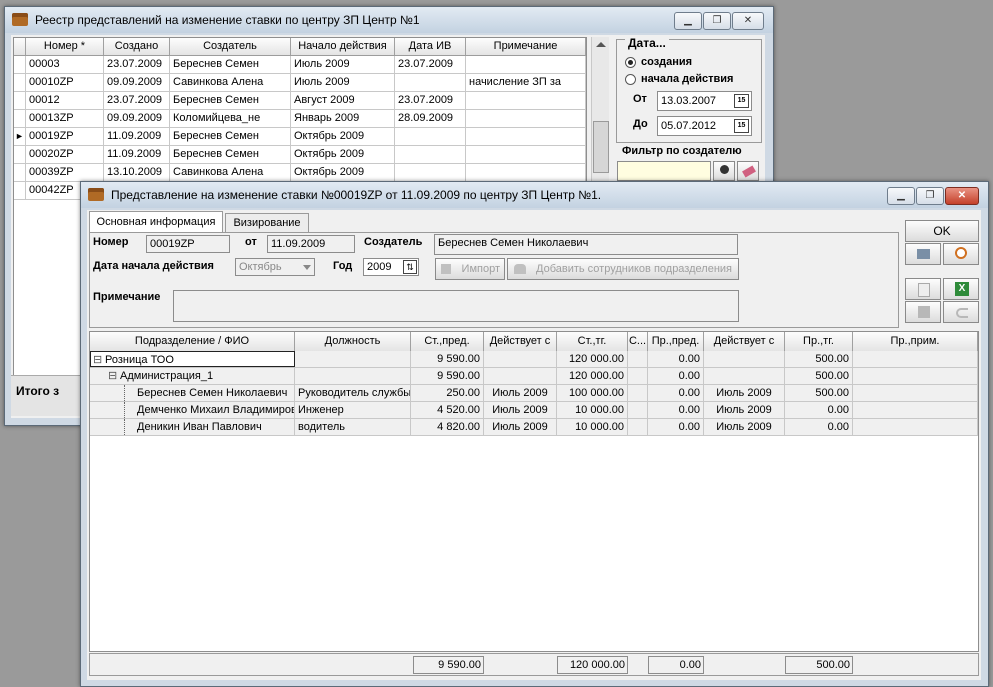  I want to click on tab-main-info: Основная информация, so click(156, 222).